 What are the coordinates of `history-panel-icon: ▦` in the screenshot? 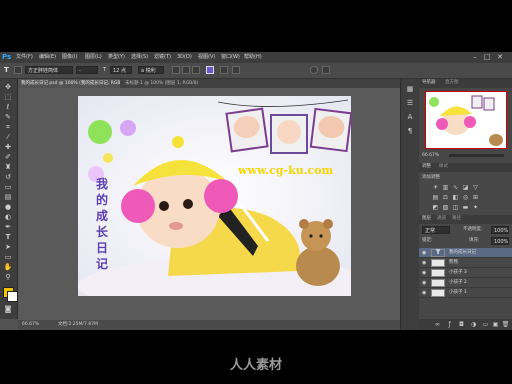 It's located at (410, 89).